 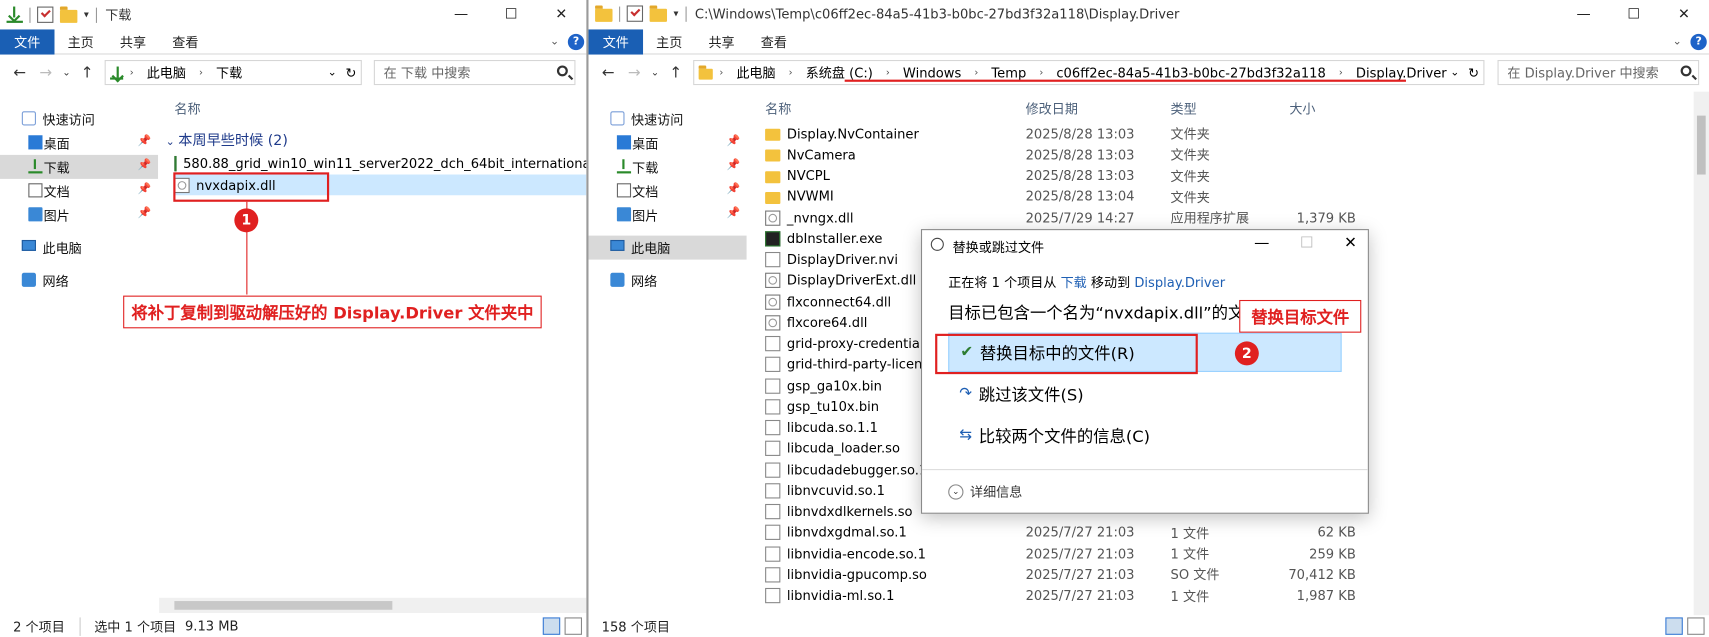 What do you see at coordinates (229, 72) in the screenshot?
I see `breadcrumb-item: 下载` at bounding box center [229, 72].